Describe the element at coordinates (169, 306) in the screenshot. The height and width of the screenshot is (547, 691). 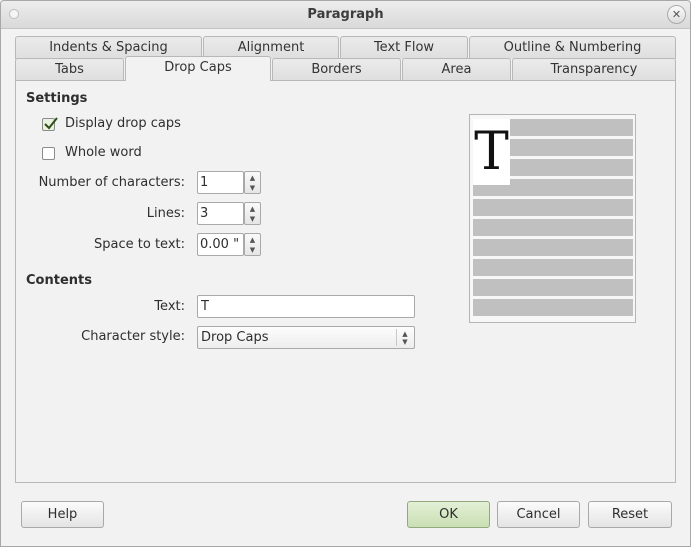
I see `text-label: Text:` at that location.